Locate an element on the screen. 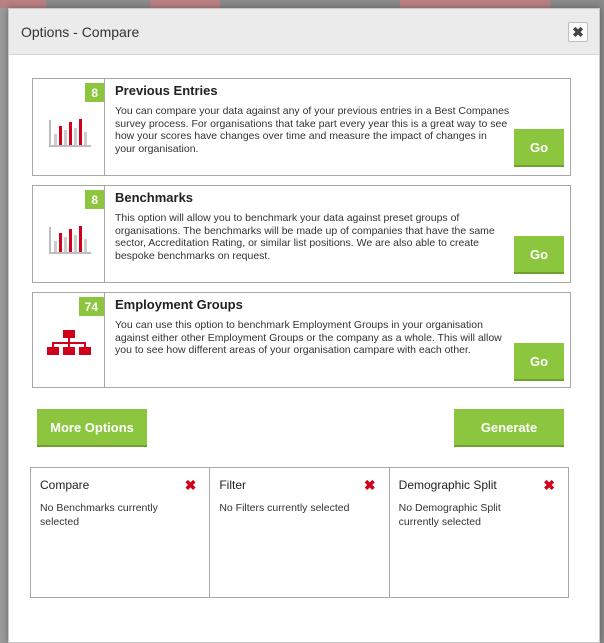  previous-entries-go-button: Go is located at coordinates (539, 148).